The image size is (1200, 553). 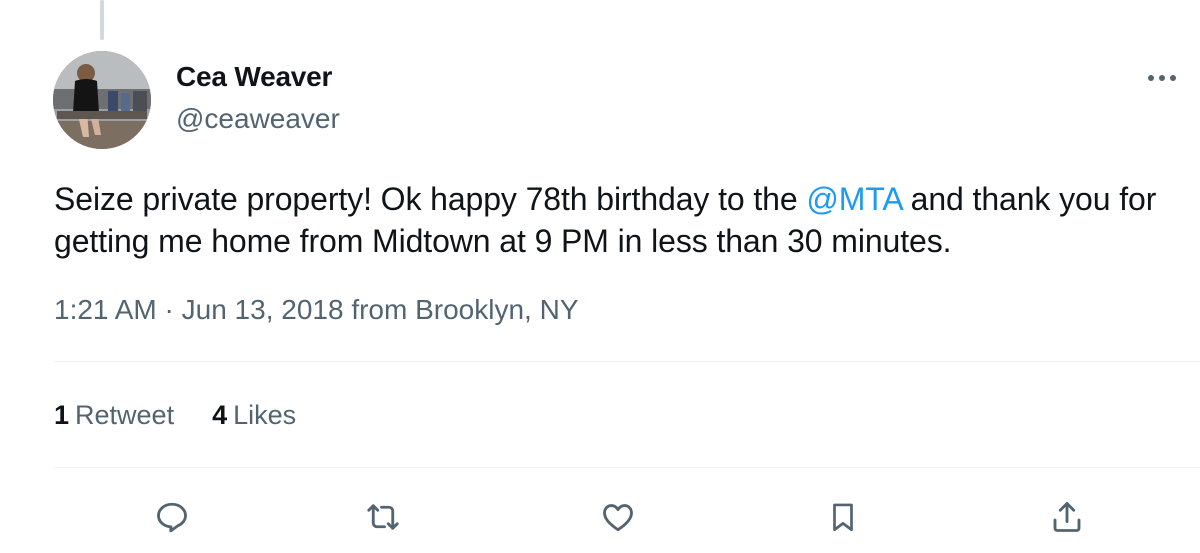 I want to click on avatar, so click(x=102, y=100).